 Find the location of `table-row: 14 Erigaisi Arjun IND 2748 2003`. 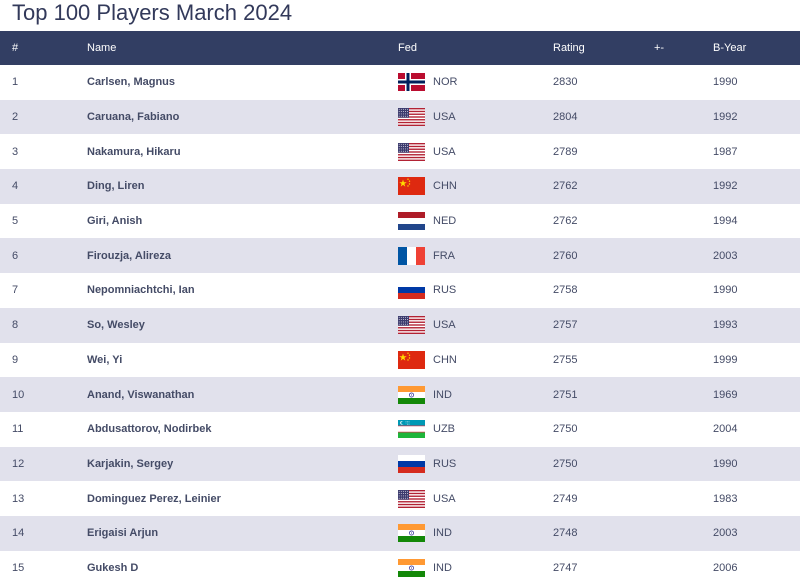

table-row: 14 Erigaisi Arjun IND 2748 2003 is located at coordinates (400, 533).